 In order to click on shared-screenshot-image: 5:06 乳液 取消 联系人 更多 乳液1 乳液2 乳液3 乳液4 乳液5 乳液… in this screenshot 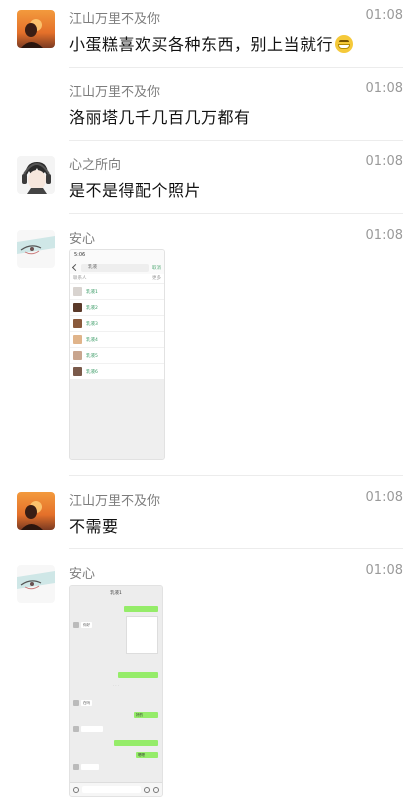, I will do `click(117, 354)`.